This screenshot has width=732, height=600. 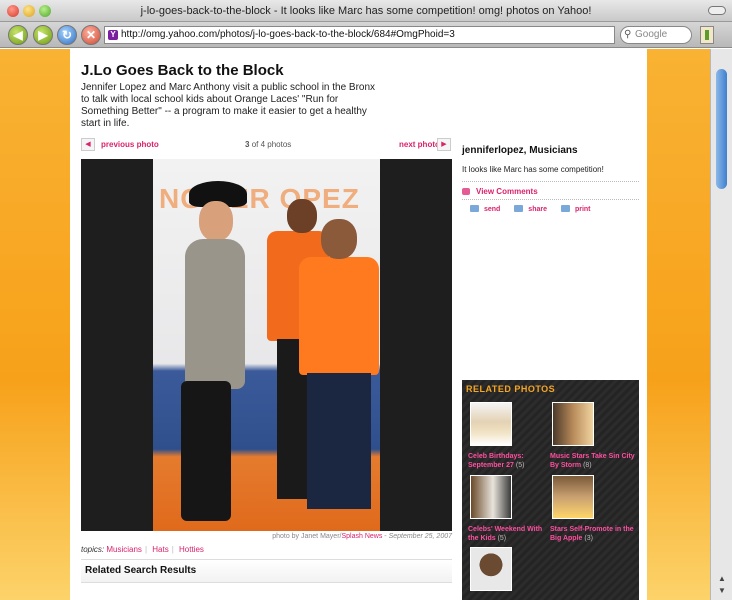 I want to click on topics-list: topics: Musicians | Hats | Hotties, so click(x=142, y=549).